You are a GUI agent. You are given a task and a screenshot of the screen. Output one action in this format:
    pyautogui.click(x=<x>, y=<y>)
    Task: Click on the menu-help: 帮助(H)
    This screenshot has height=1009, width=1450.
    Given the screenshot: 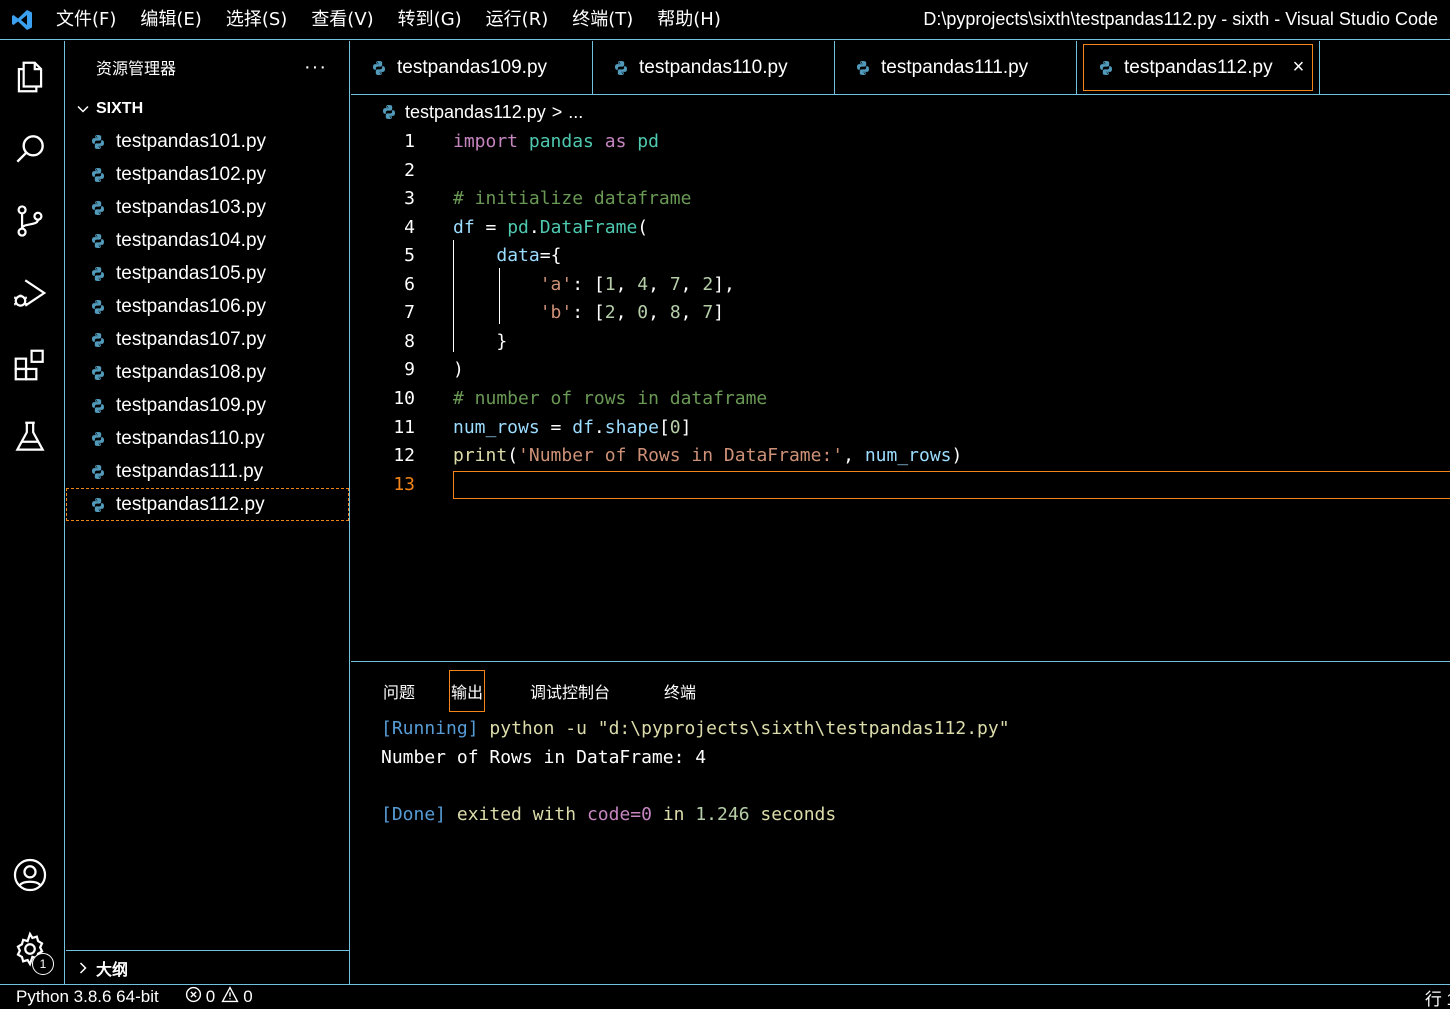 What is the action you would take?
    pyautogui.click(x=689, y=20)
    